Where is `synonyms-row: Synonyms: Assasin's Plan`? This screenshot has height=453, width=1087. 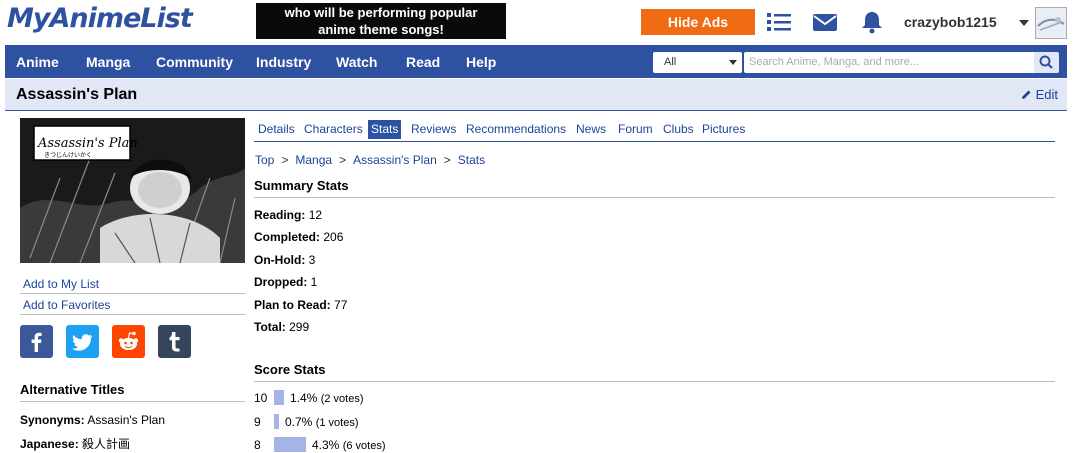 synonyms-row: Synonyms: Assasin's Plan is located at coordinates (92, 420).